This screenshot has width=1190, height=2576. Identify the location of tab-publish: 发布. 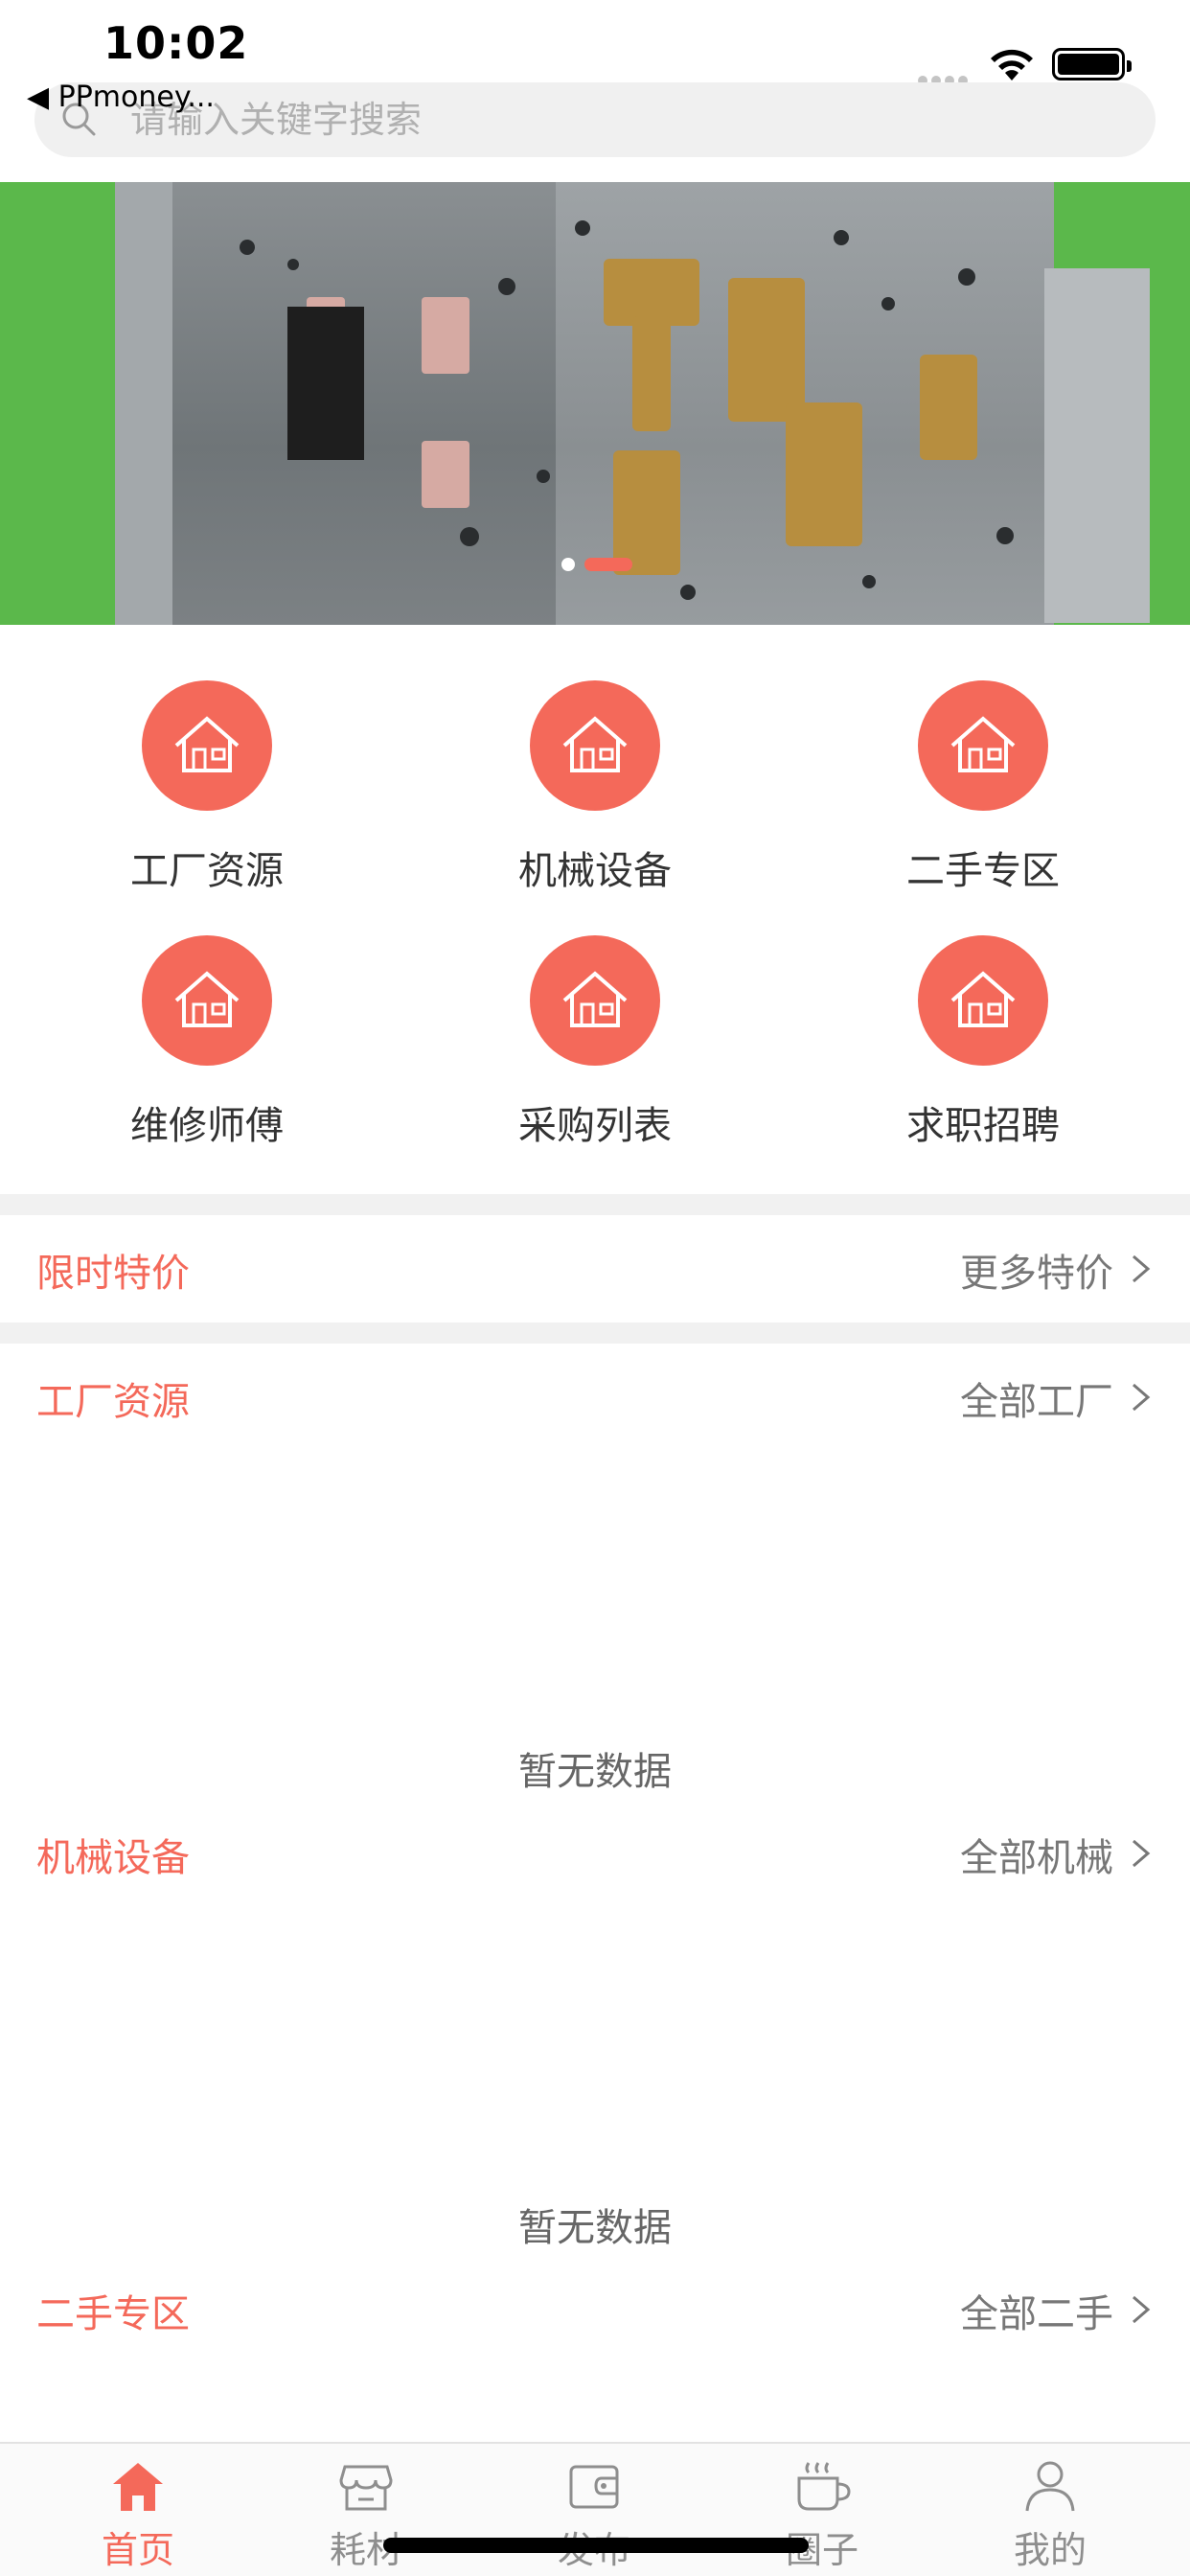
(594, 2510).